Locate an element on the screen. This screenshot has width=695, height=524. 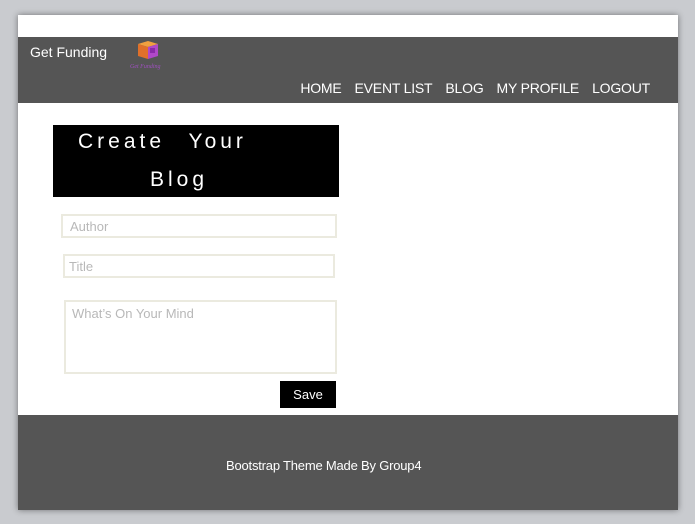
nav-blog-link: BLOG is located at coordinates (464, 88).